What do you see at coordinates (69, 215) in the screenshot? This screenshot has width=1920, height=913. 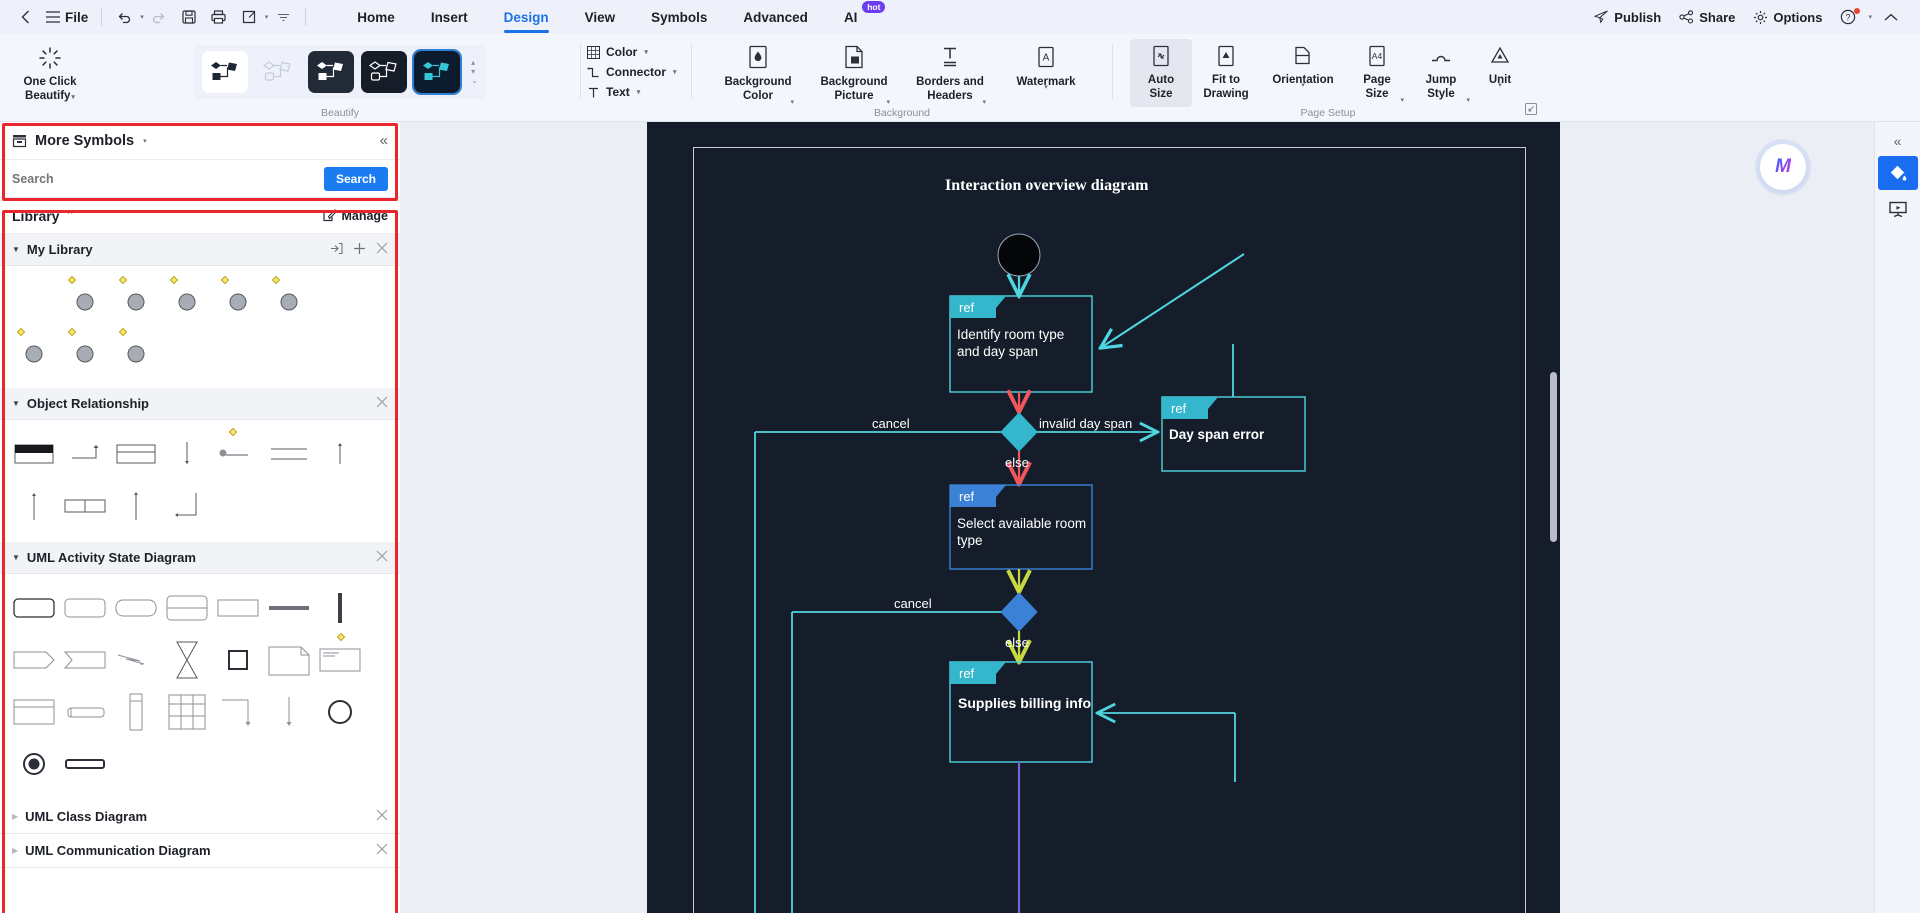 I see `library-collapse-icon: ⌃` at bounding box center [69, 215].